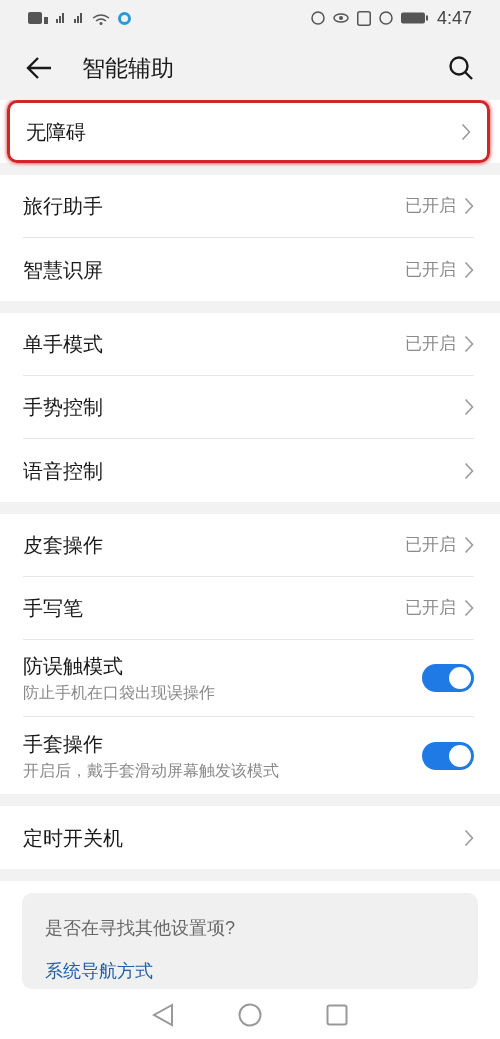  What do you see at coordinates (248, 837) in the screenshot?
I see `settings-row: 定时开关机` at bounding box center [248, 837].